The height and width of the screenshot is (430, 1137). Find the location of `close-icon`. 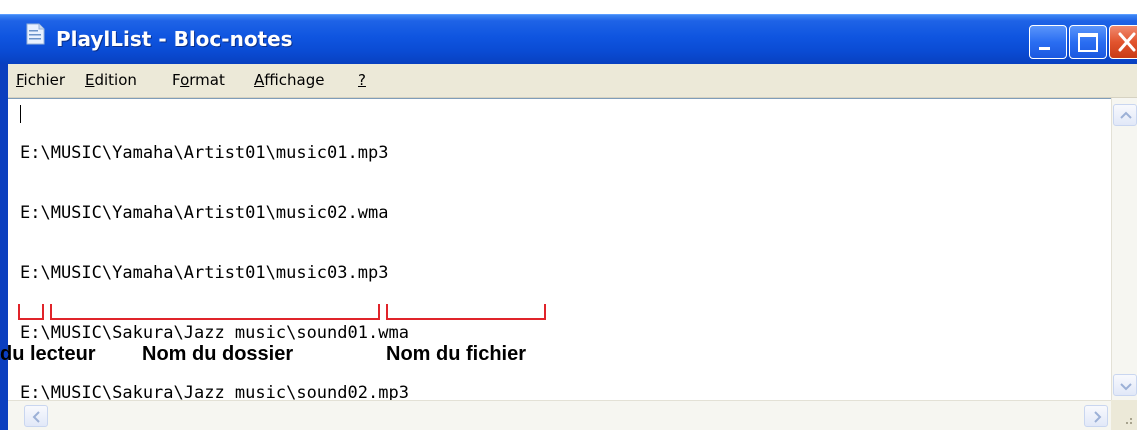

close-icon is located at coordinates (1127, 42).